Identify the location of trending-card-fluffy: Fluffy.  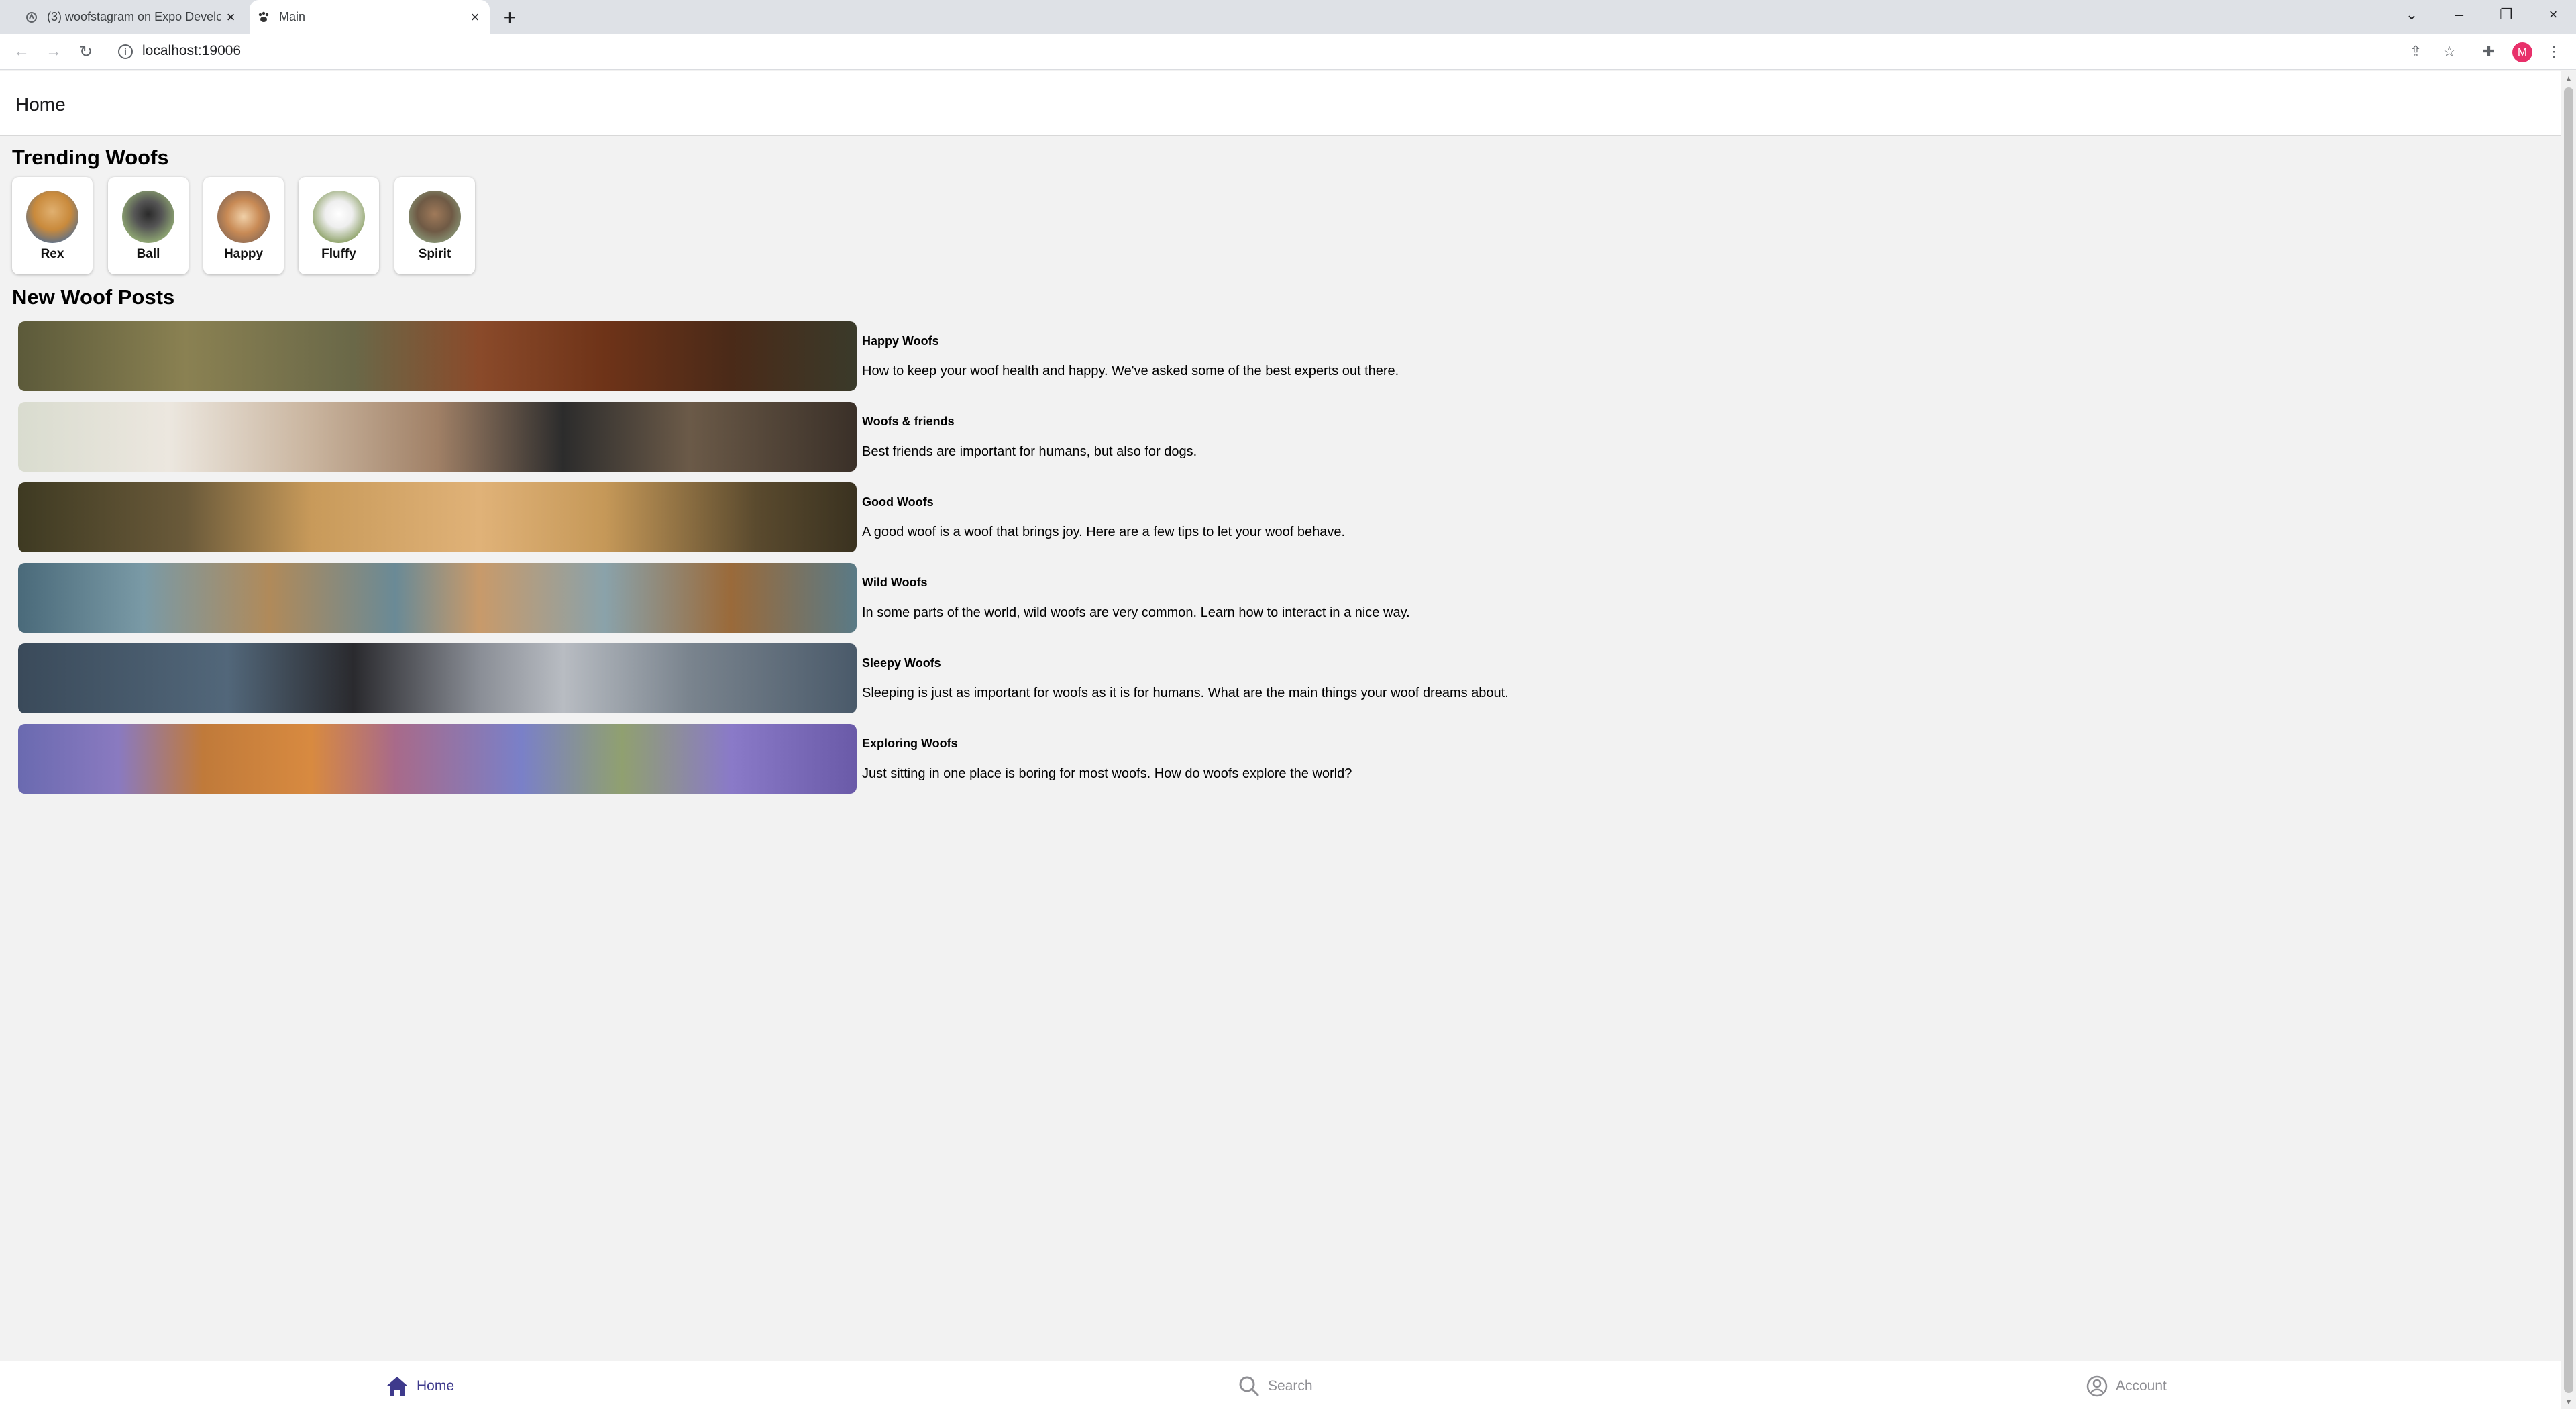
(339, 225).